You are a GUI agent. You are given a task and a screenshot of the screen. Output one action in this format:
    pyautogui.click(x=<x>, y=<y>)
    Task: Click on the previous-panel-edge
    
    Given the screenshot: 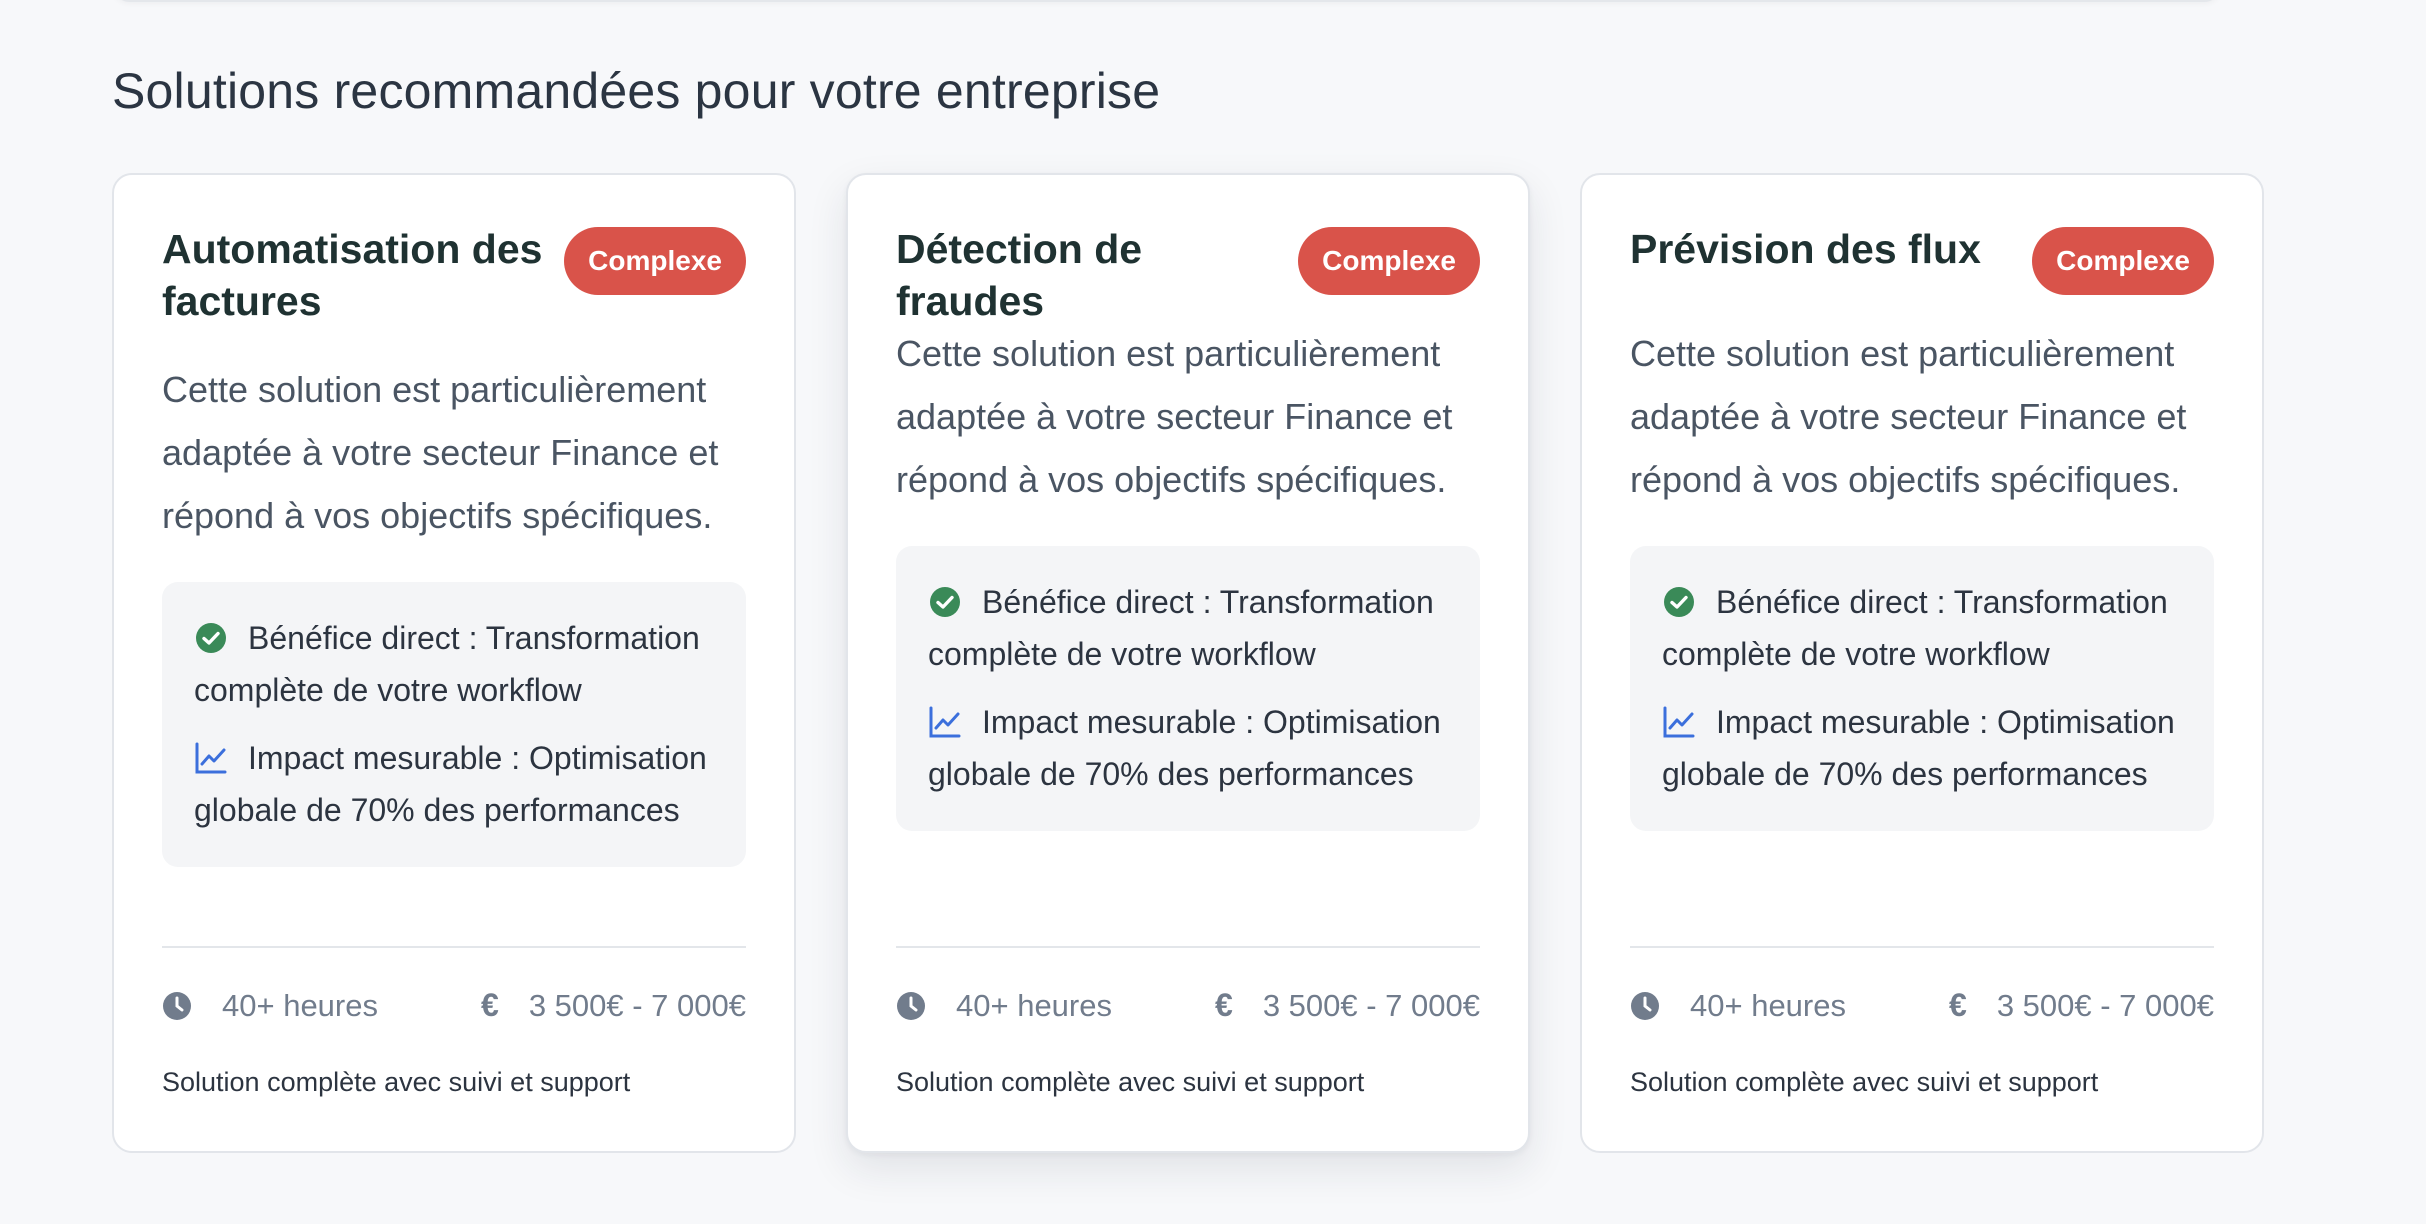 What is the action you would take?
    pyautogui.click(x=1167, y=1)
    